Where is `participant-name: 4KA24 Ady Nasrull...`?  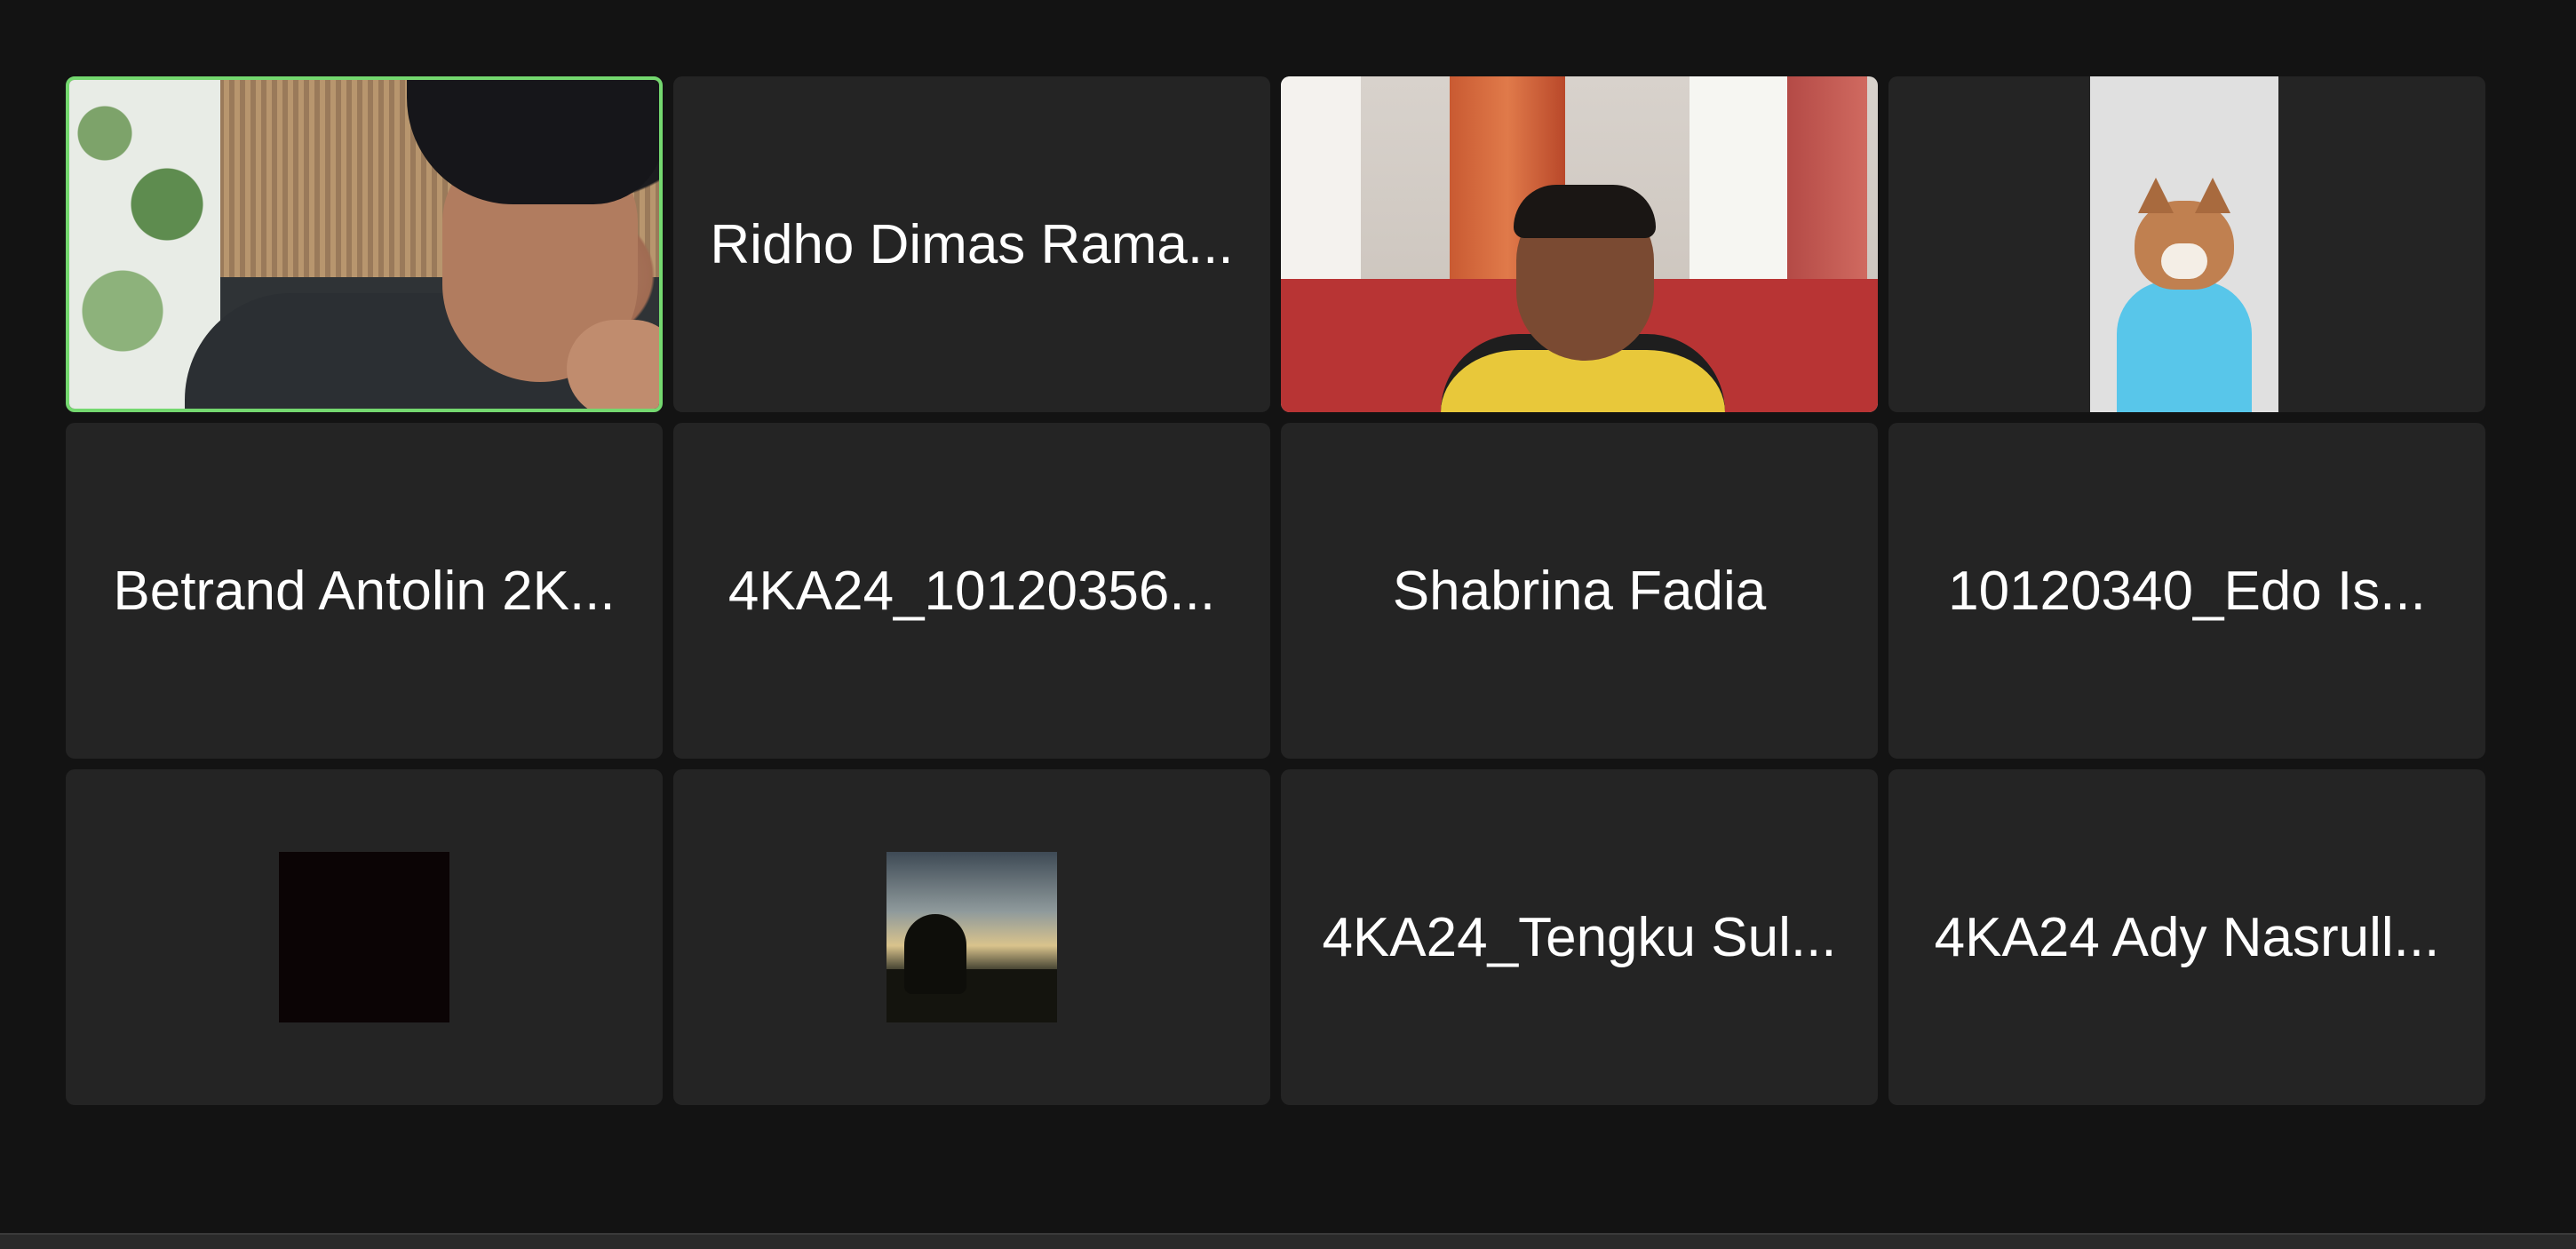
participant-name: 4KA24 Ady Nasrull... is located at coordinates (2187, 937).